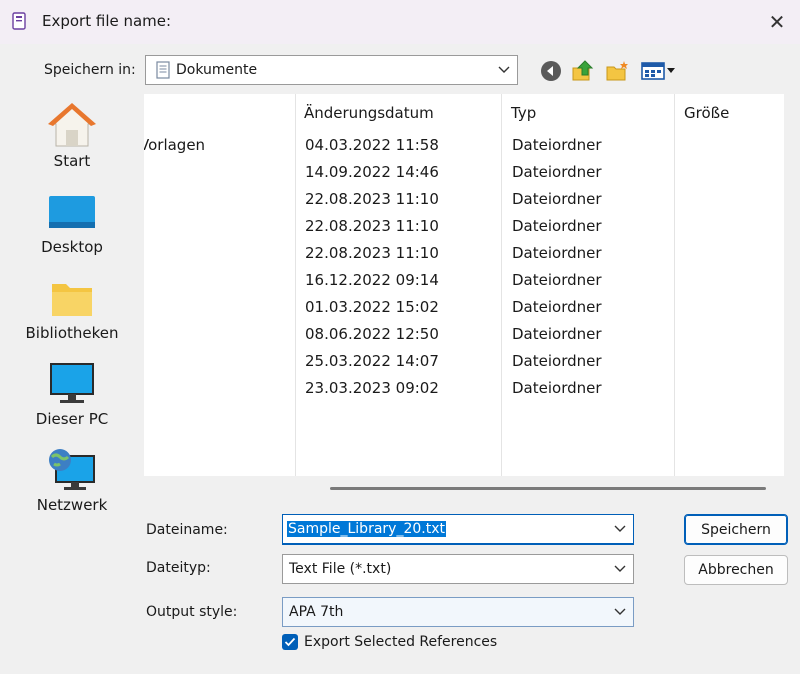 The image size is (800, 674). What do you see at coordinates (464, 361) in the screenshot?
I see `table-row: 25.03.2022 14:07 Dateiordner` at bounding box center [464, 361].